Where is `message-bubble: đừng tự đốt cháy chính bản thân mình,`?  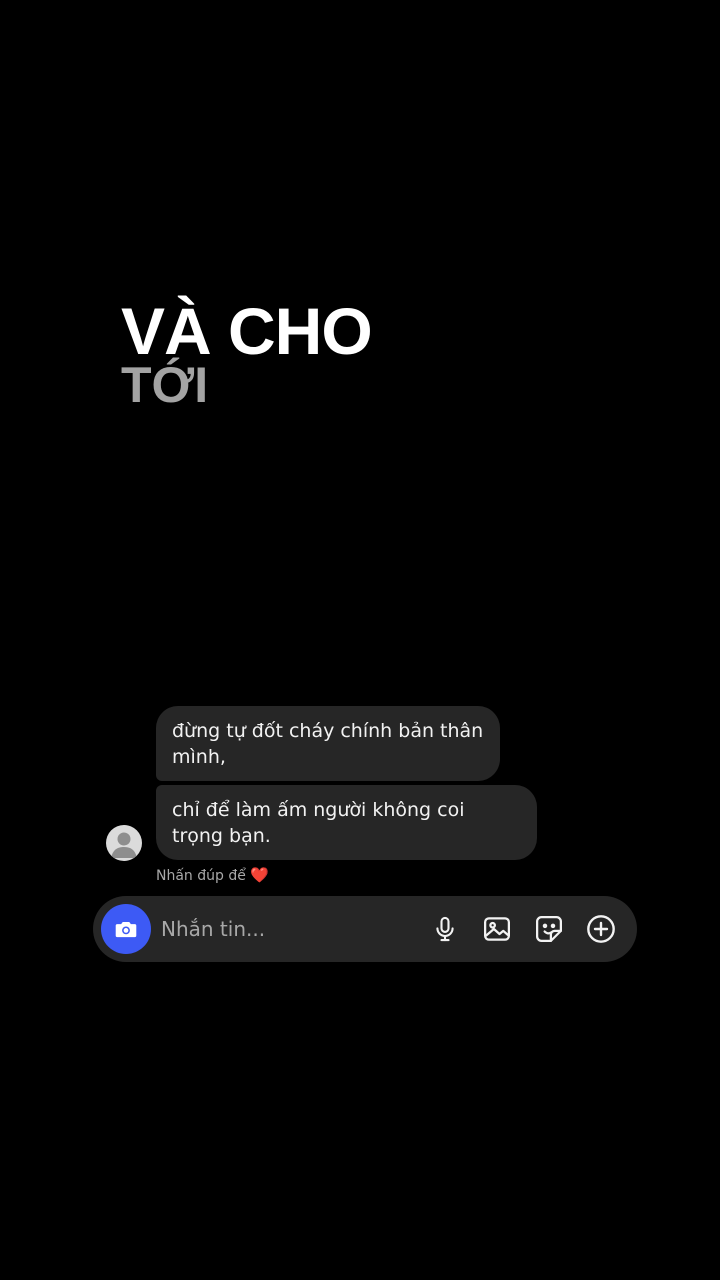
message-bubble: đừng tự đốt cháy chính bản thân mình, is located at coordinates (328, 743).